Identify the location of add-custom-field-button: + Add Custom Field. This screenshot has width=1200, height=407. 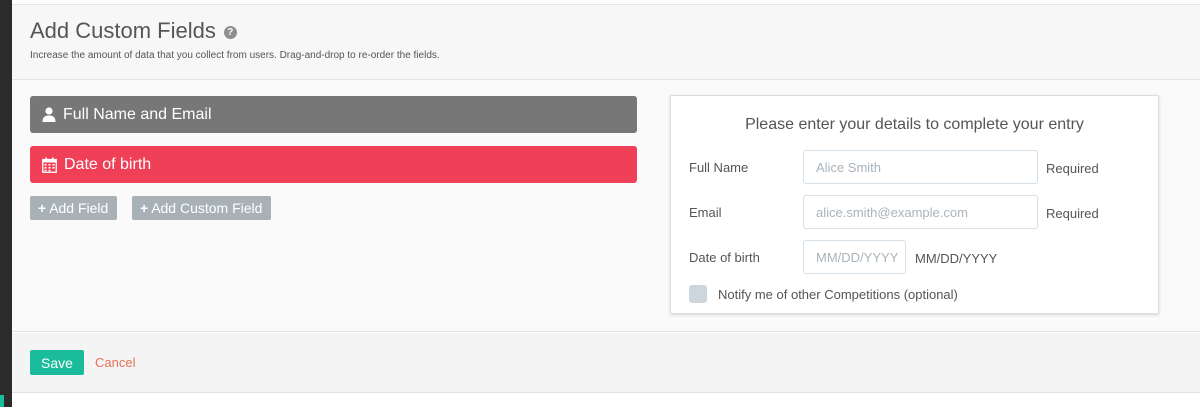
(202, 208).